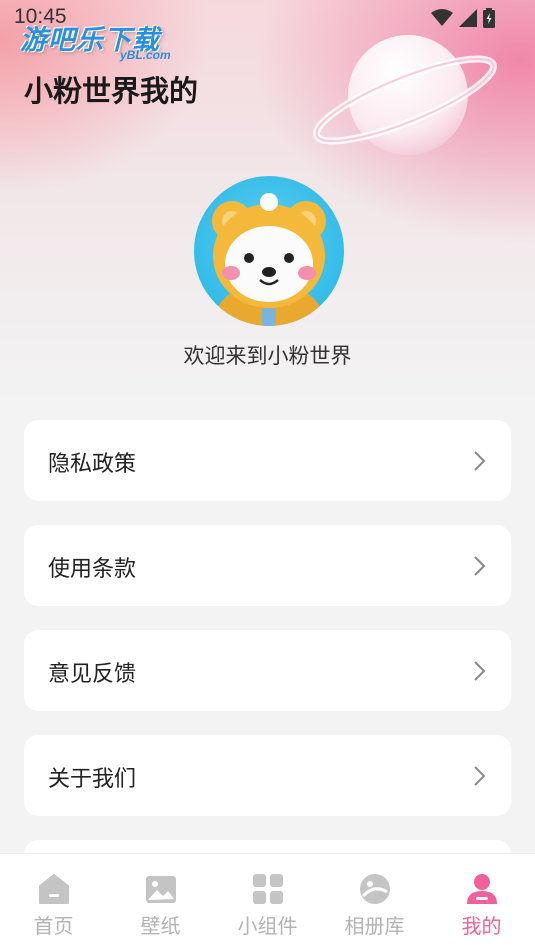  Describe the element at coordinates (375, 889) in the screenshot. I see `album-icon` at that location.